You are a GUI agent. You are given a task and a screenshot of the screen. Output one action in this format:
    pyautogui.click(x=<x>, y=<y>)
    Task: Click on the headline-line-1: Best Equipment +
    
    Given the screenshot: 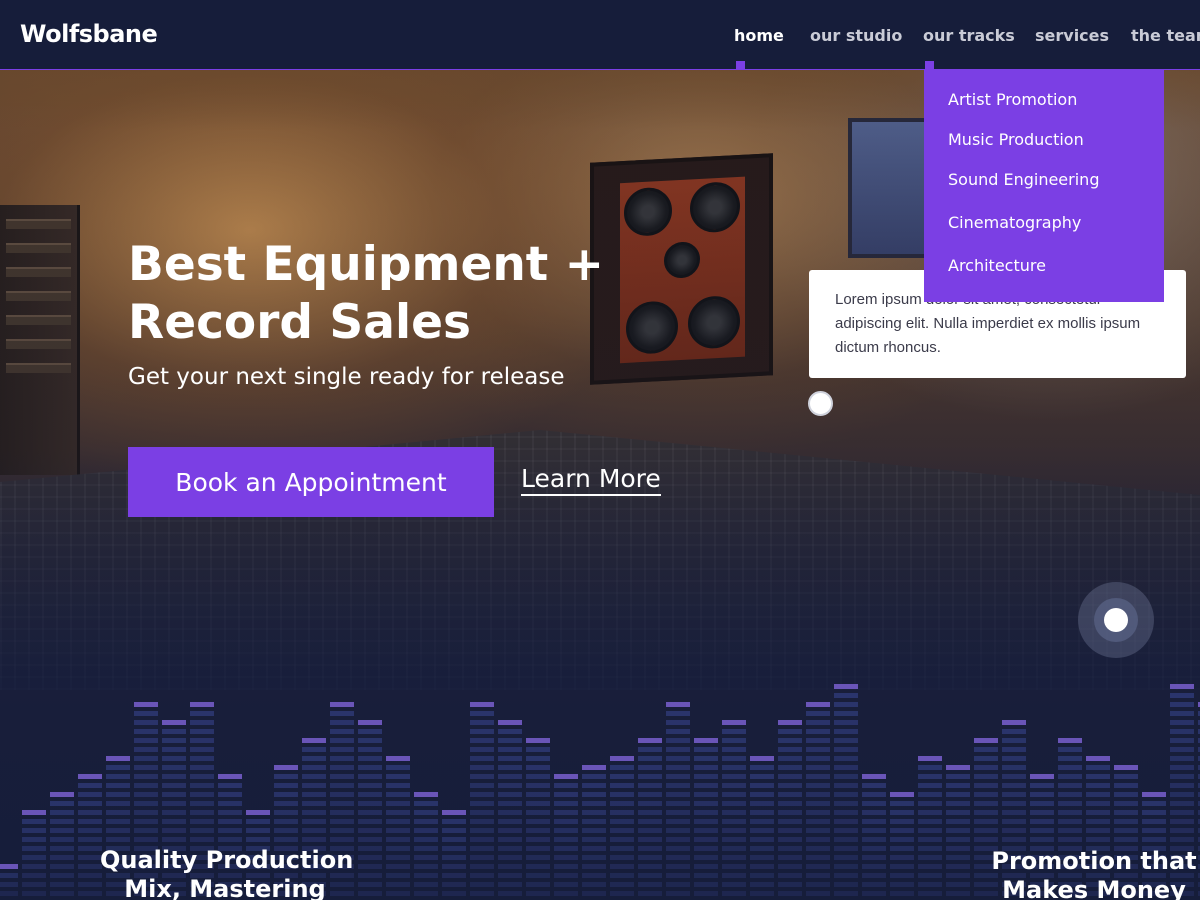 What is the action you would take?
    pyautogui.click(x=366, y=264)
    